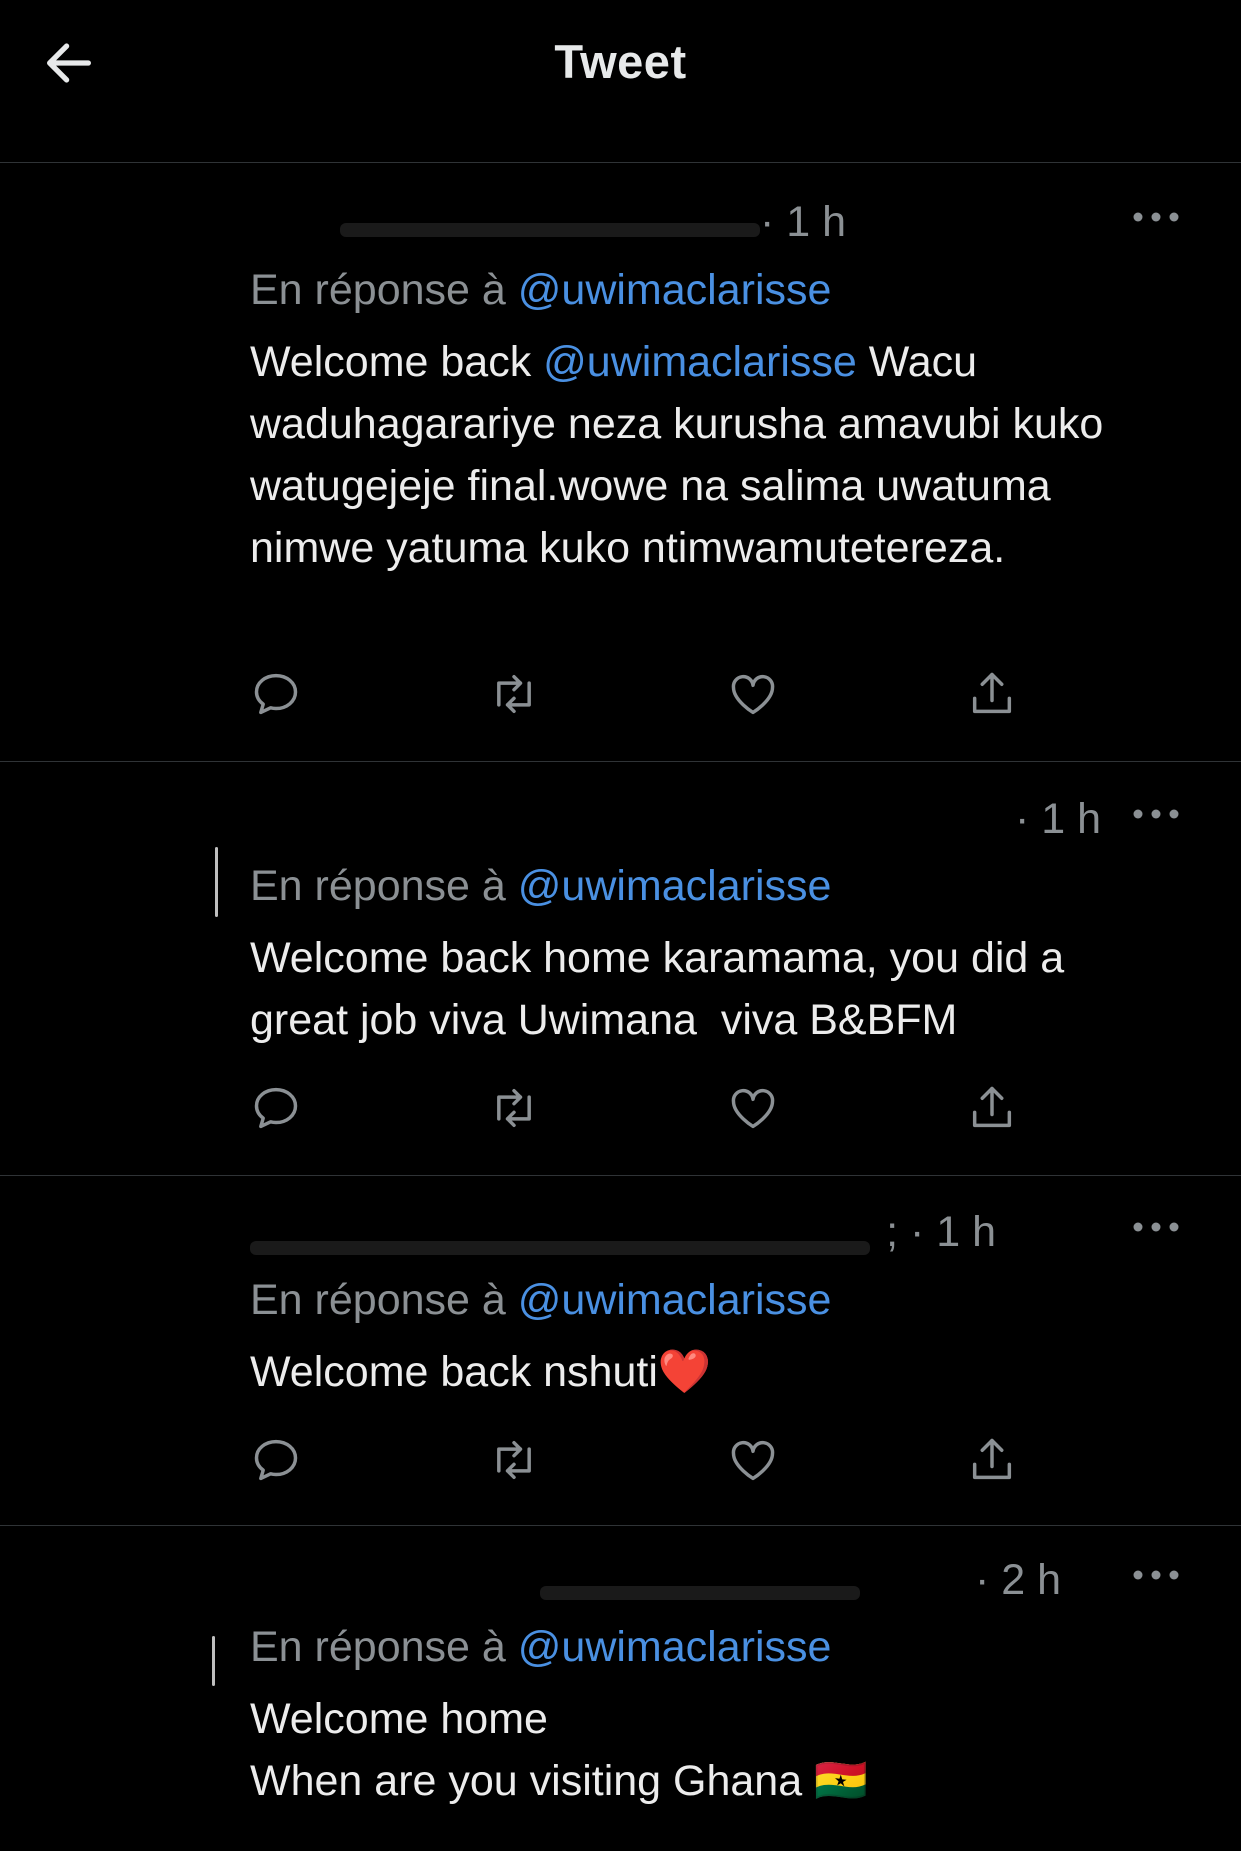 This screenshot has width=1241, height=1851. I want to click on page-title: Tweet, so click(620, 61).